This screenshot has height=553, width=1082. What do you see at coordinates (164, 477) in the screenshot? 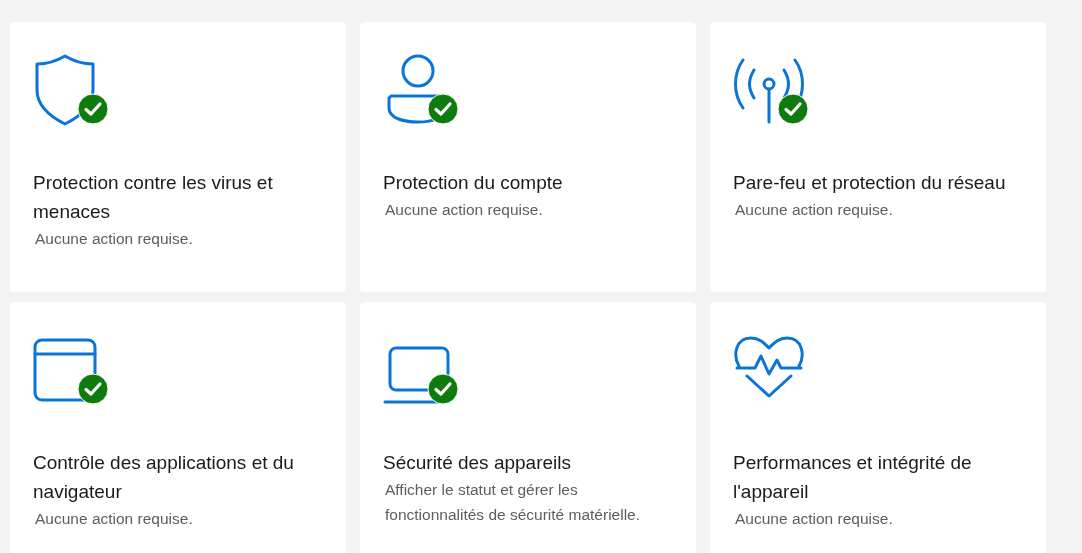
I see `card-title: Contrôle des applications et du navigateur` at bounding box center [164, 477].